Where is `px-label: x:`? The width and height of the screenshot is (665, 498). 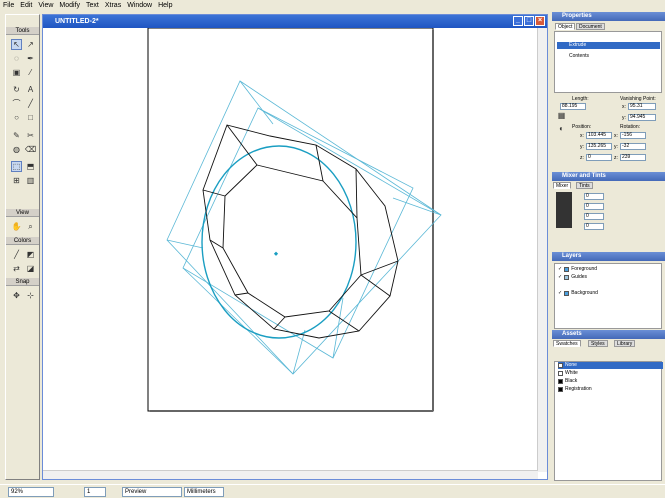 px-label: x: is located at coordinates (582, 136).